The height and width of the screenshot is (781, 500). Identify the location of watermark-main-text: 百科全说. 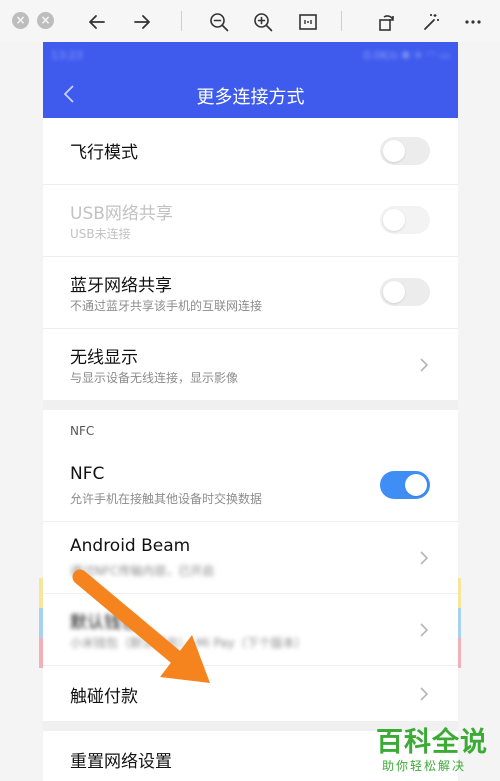
(432, 742).